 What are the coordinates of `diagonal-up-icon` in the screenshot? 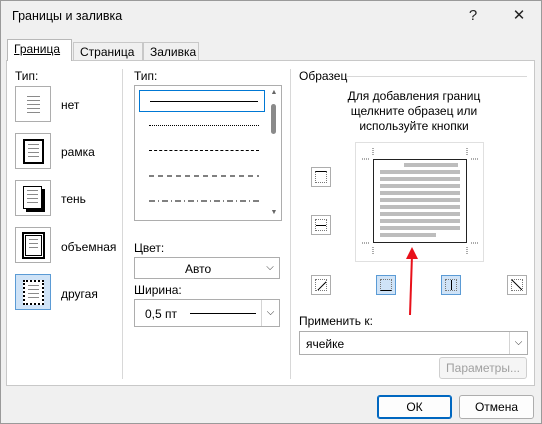 It's located at (321, 285).